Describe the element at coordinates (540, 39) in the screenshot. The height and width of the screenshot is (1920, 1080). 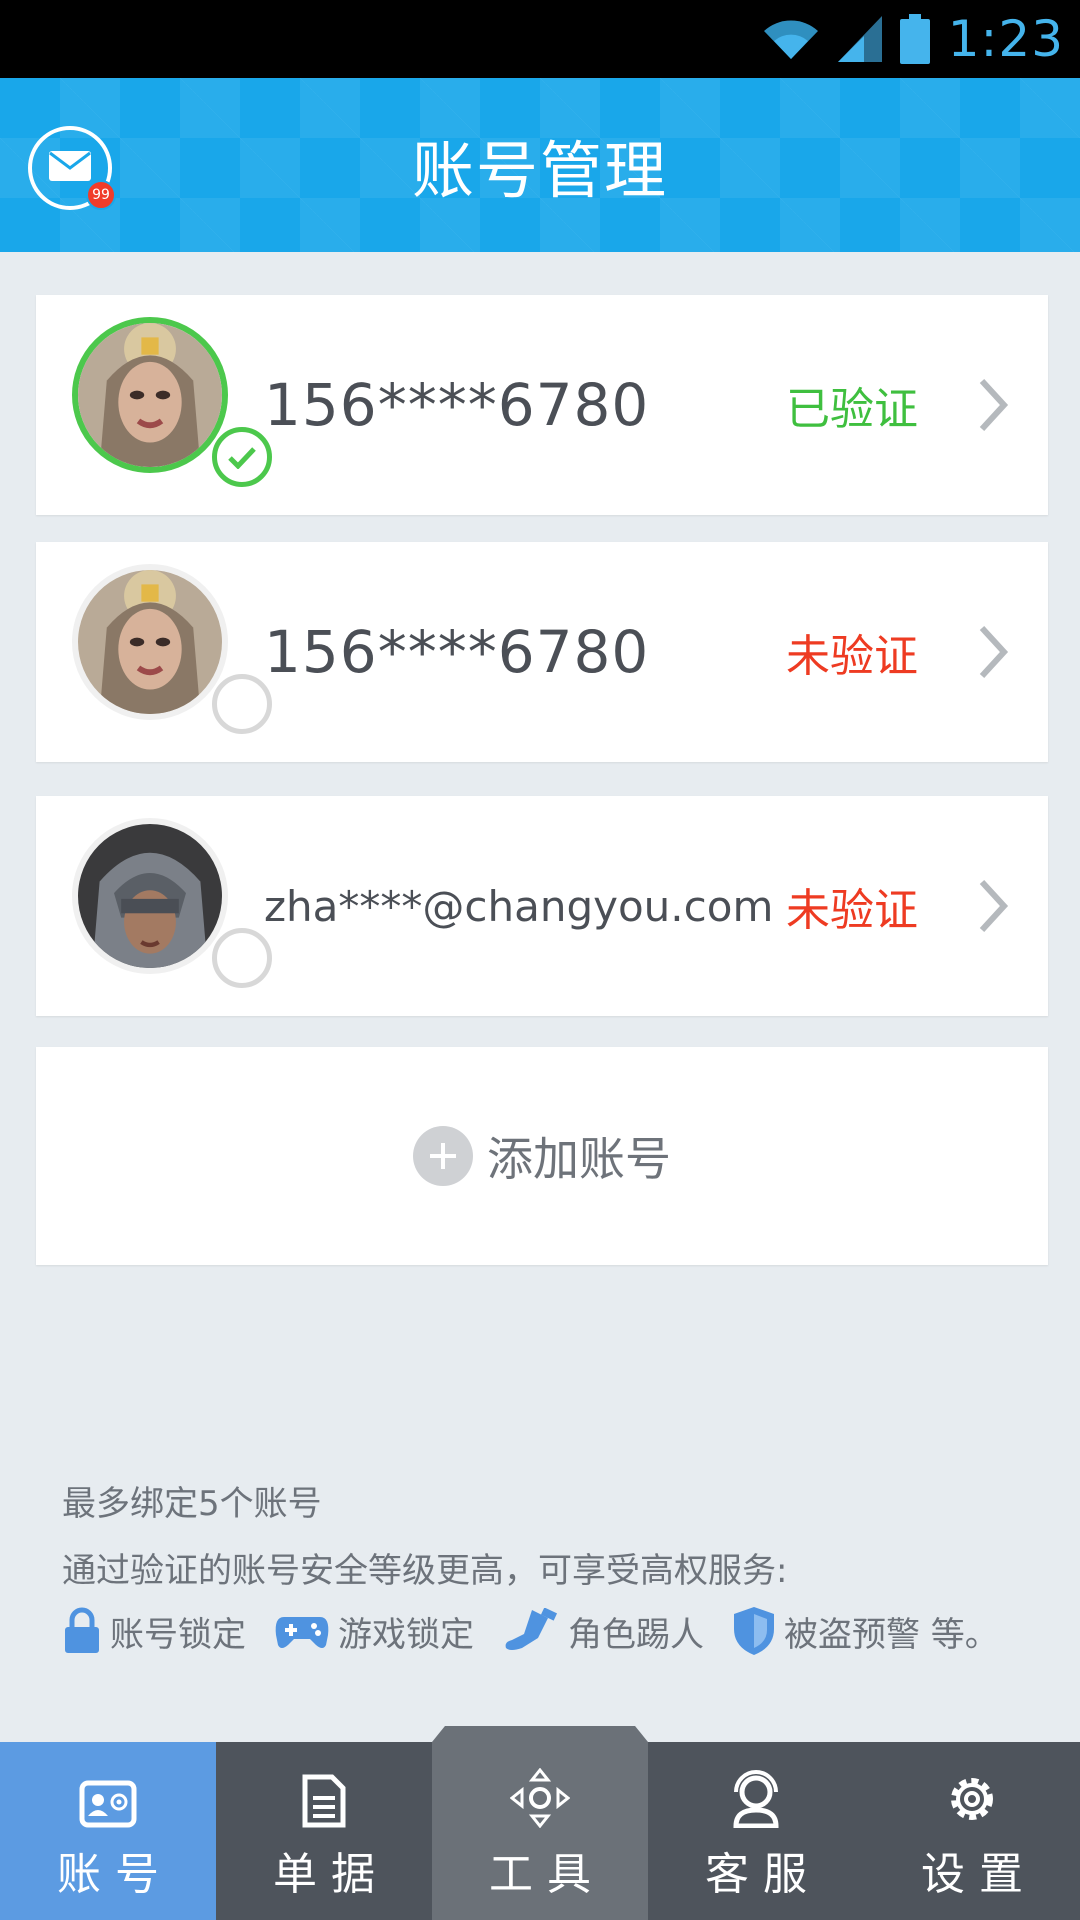
I see `status-bar: 1:23` at that location.